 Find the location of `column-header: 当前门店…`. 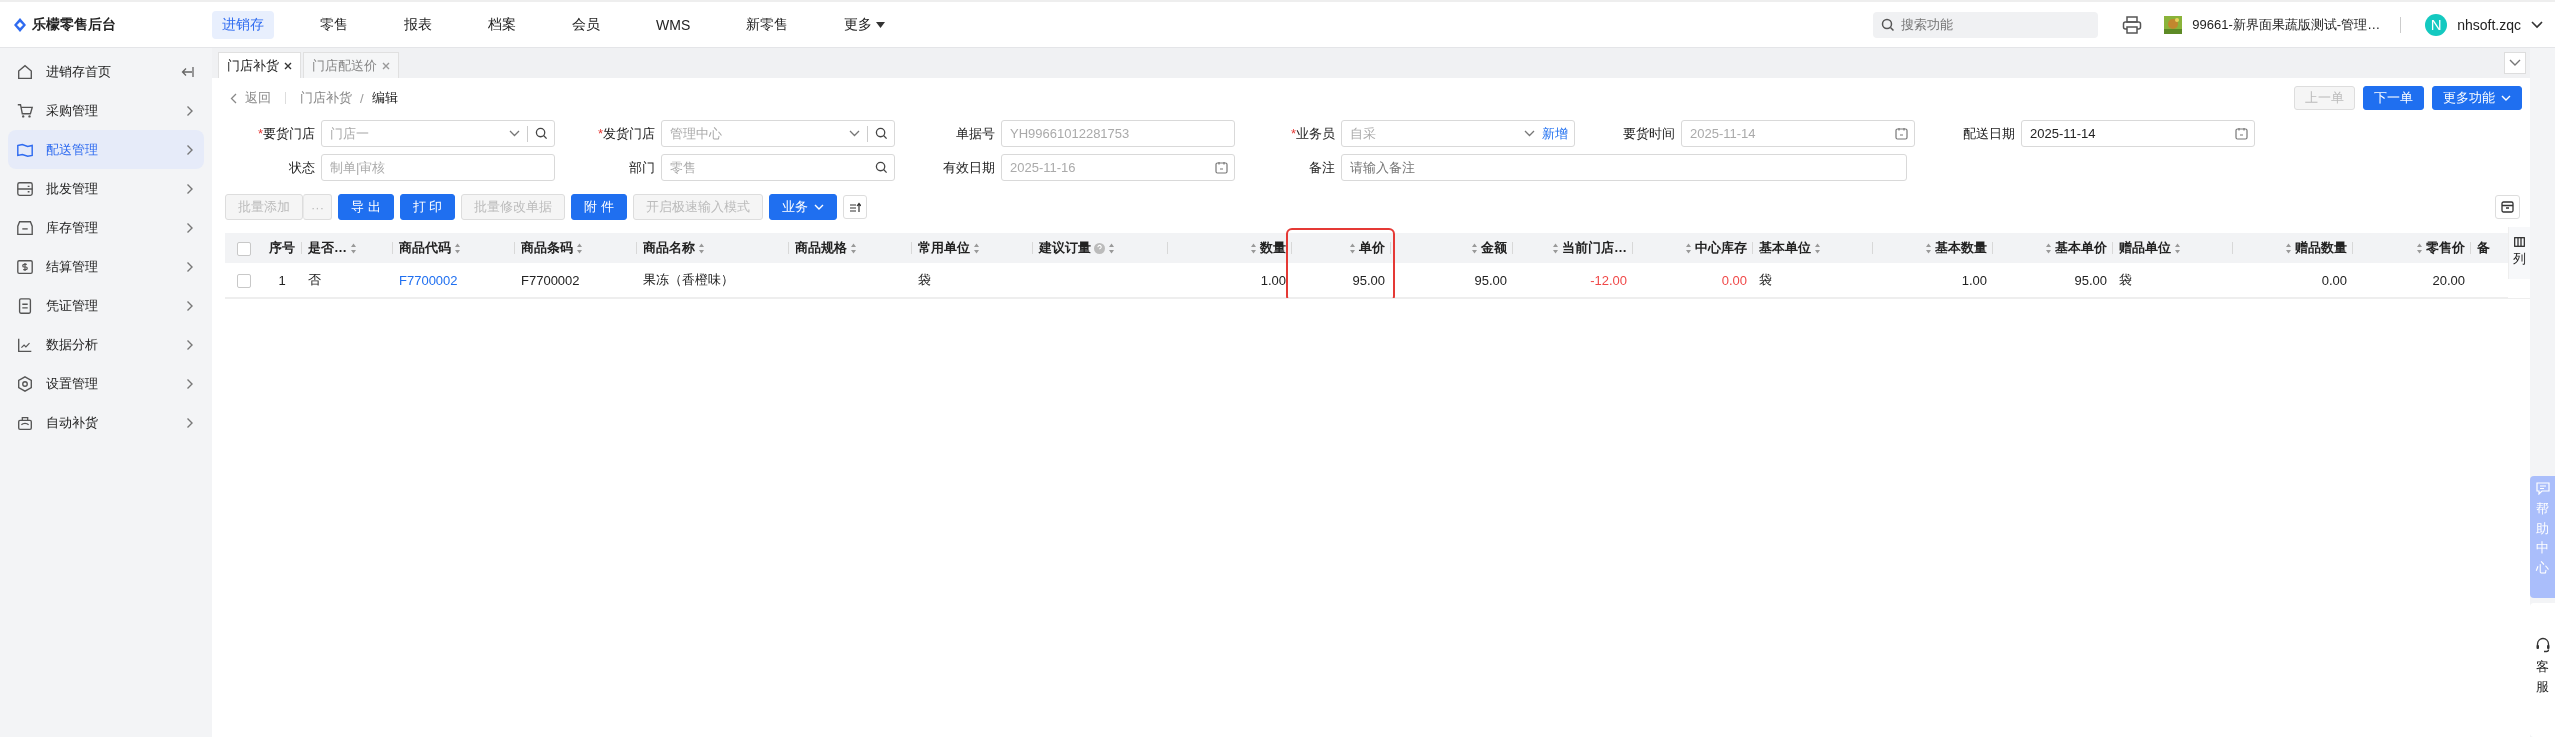

column-header: 当前门店… is located at coordinates (1573, 248).